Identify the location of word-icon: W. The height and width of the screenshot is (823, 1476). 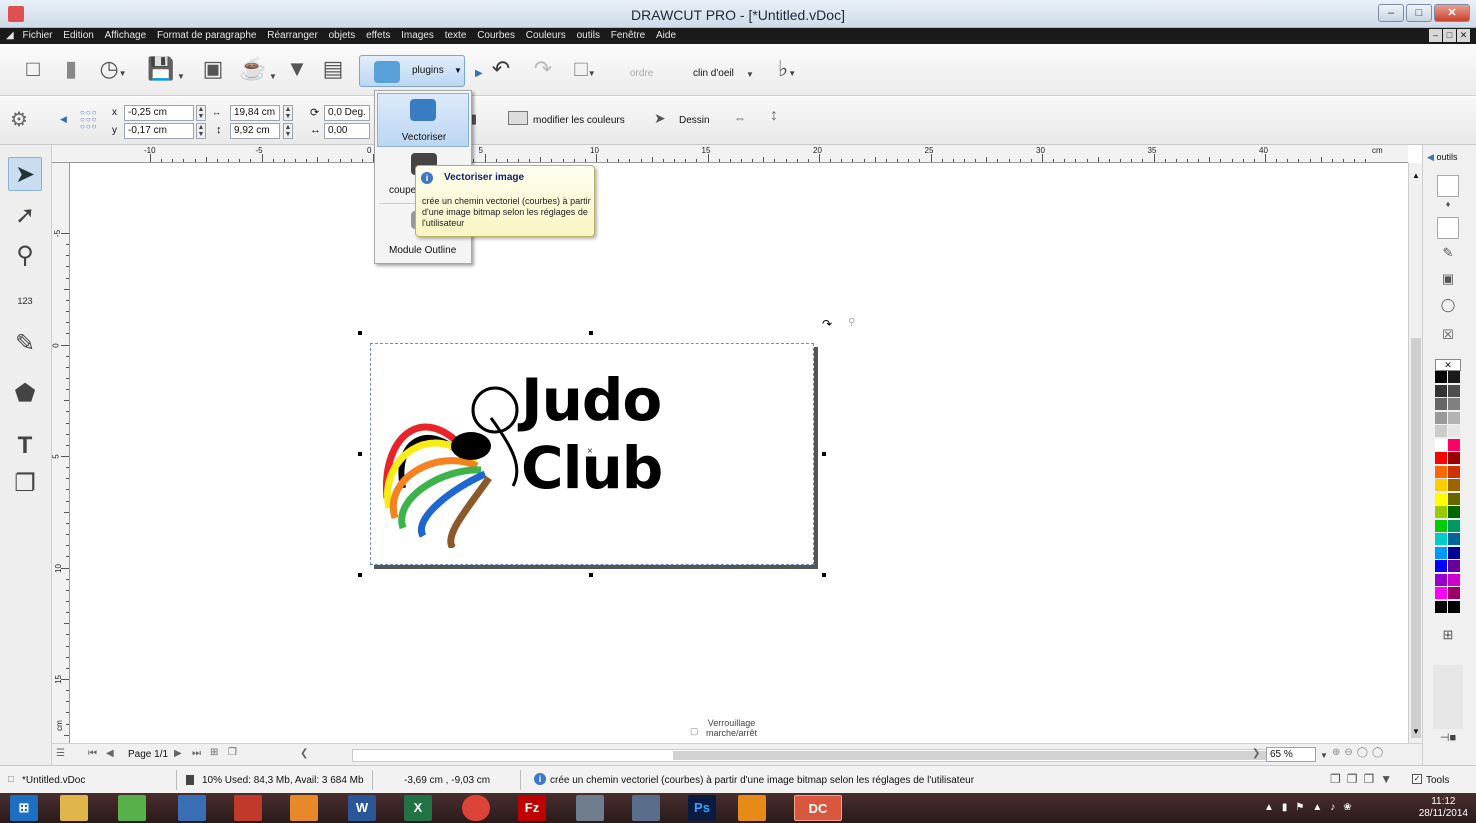
(362, 808).